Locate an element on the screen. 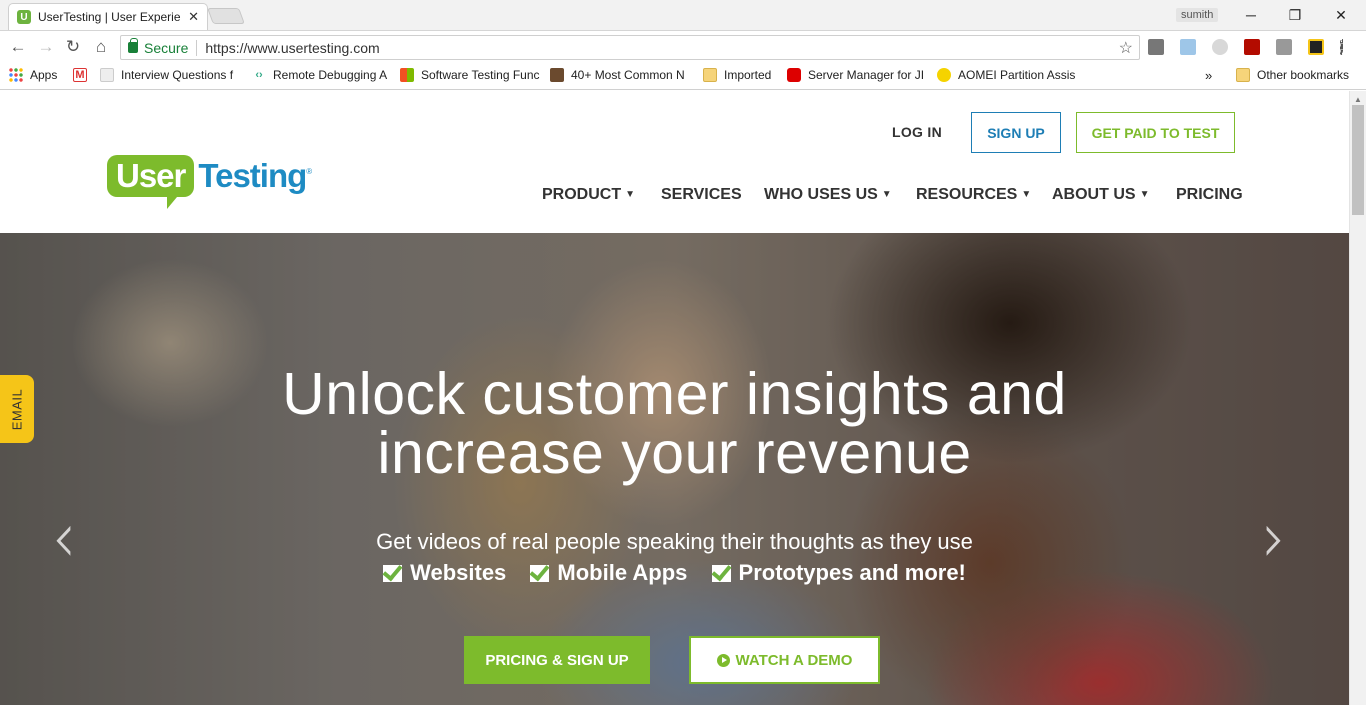  extension-snowflake-icon is located at coordinates (1220, 47).